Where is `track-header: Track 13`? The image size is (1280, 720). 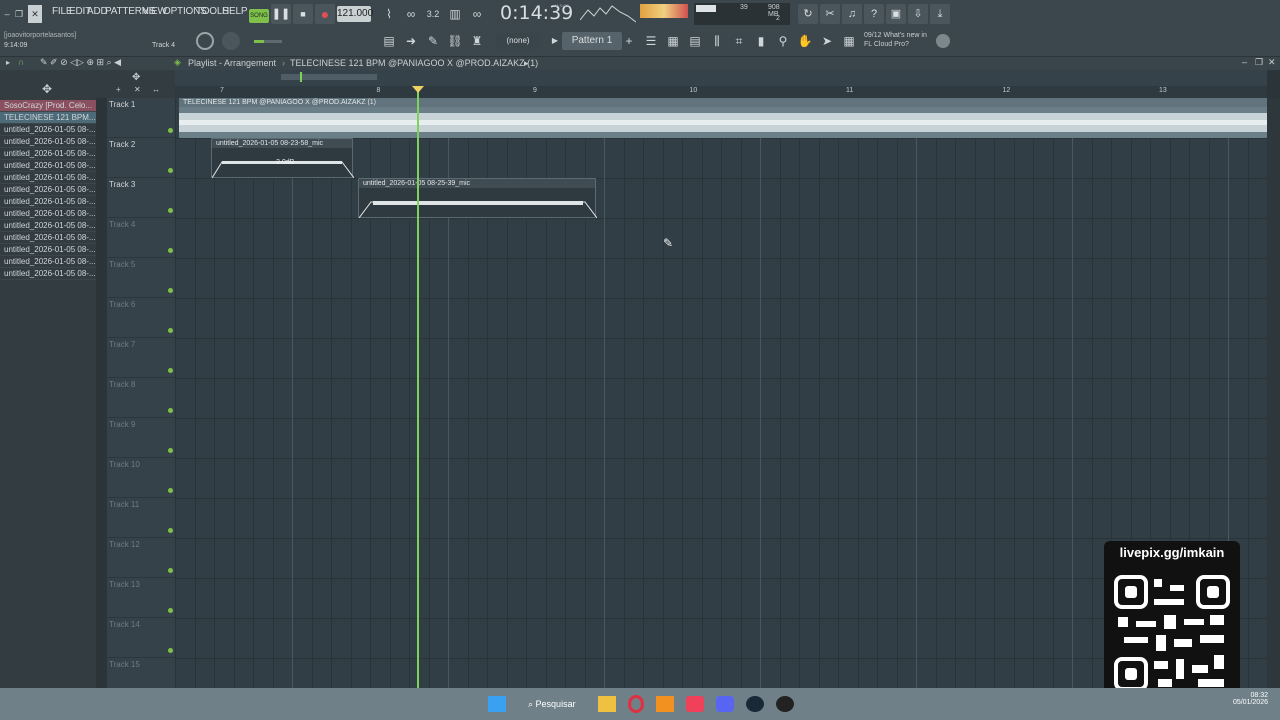
track-header: Track 13 is located at coordinates (141, 598).